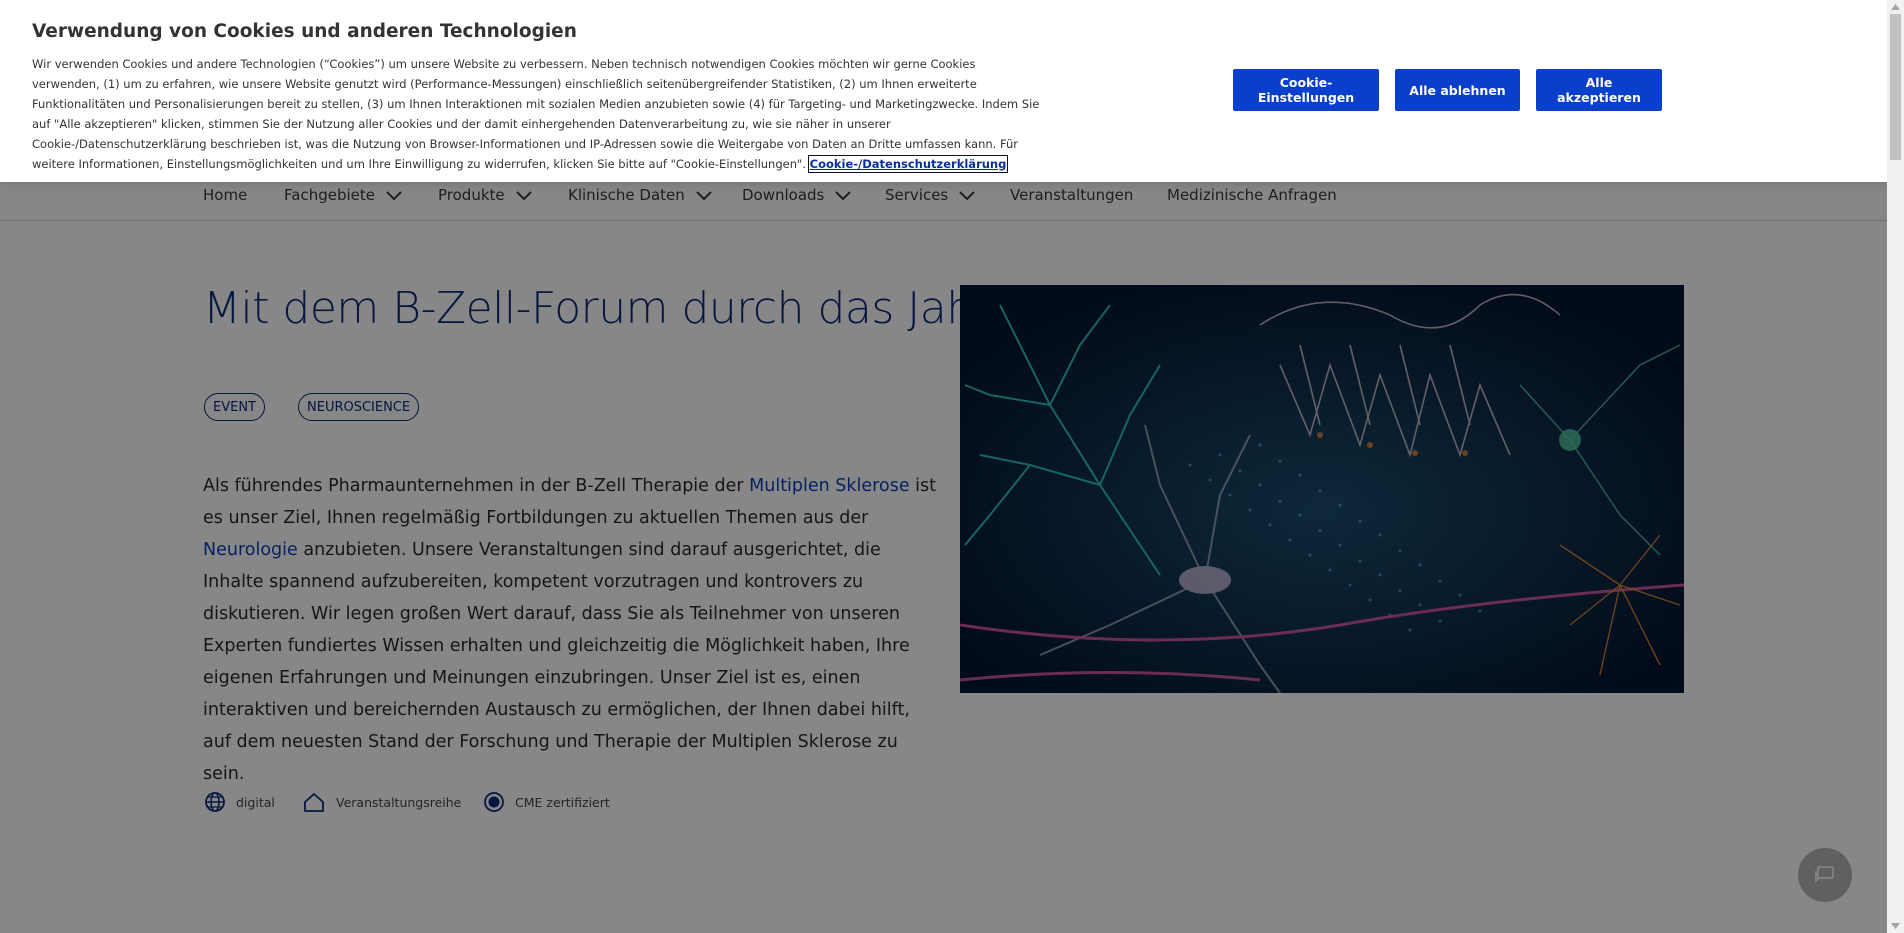  I want to click on reject-all-button: Alle ablehnen, so click(1457, 90).